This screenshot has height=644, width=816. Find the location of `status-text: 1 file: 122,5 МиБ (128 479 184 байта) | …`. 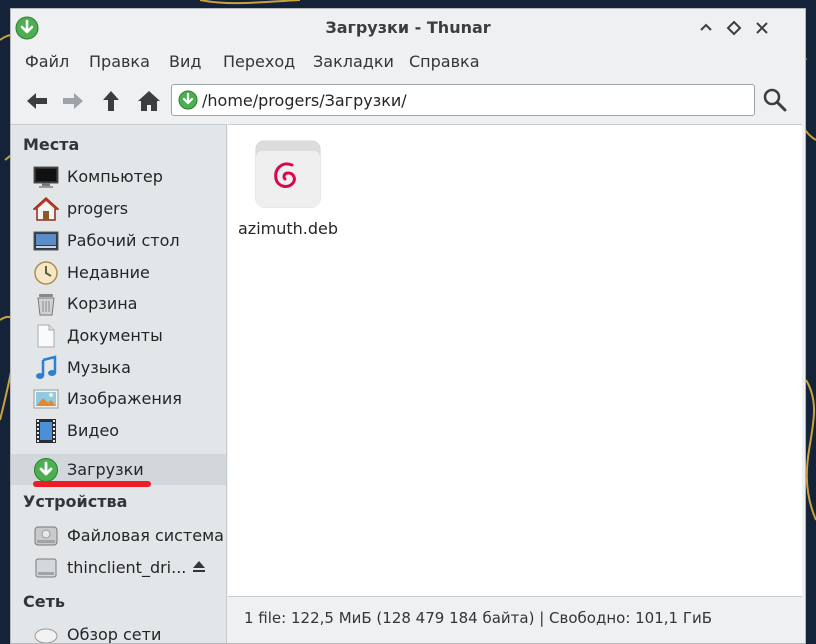

status-text: 1 file: 122,5 МиБ (128 479 184 байта) | … is located at coordinates (478, 618).